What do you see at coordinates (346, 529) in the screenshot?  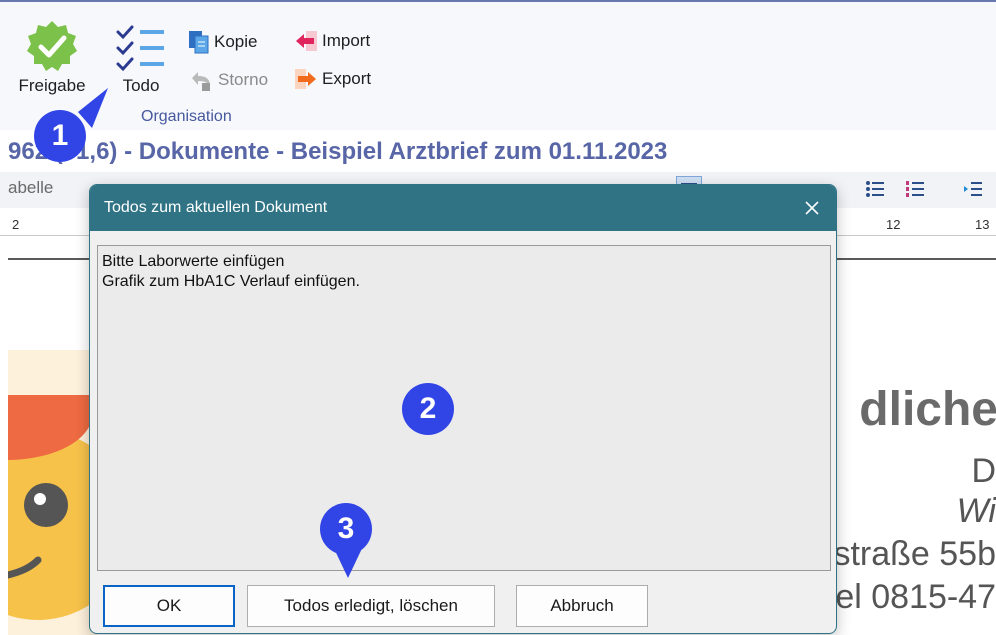 I see `step-marker-3: 3` at bounding box center [346, 529].